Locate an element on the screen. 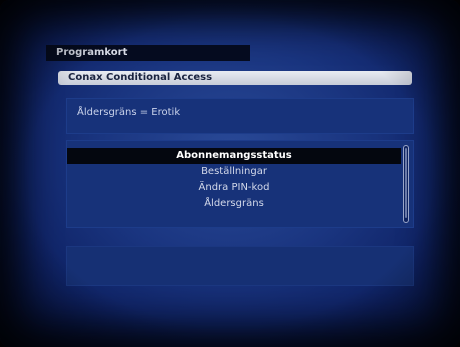 The image size is (460, 347). menu-item-change-pin: Ändra PIN-kod is located at coordinates (234, 188).